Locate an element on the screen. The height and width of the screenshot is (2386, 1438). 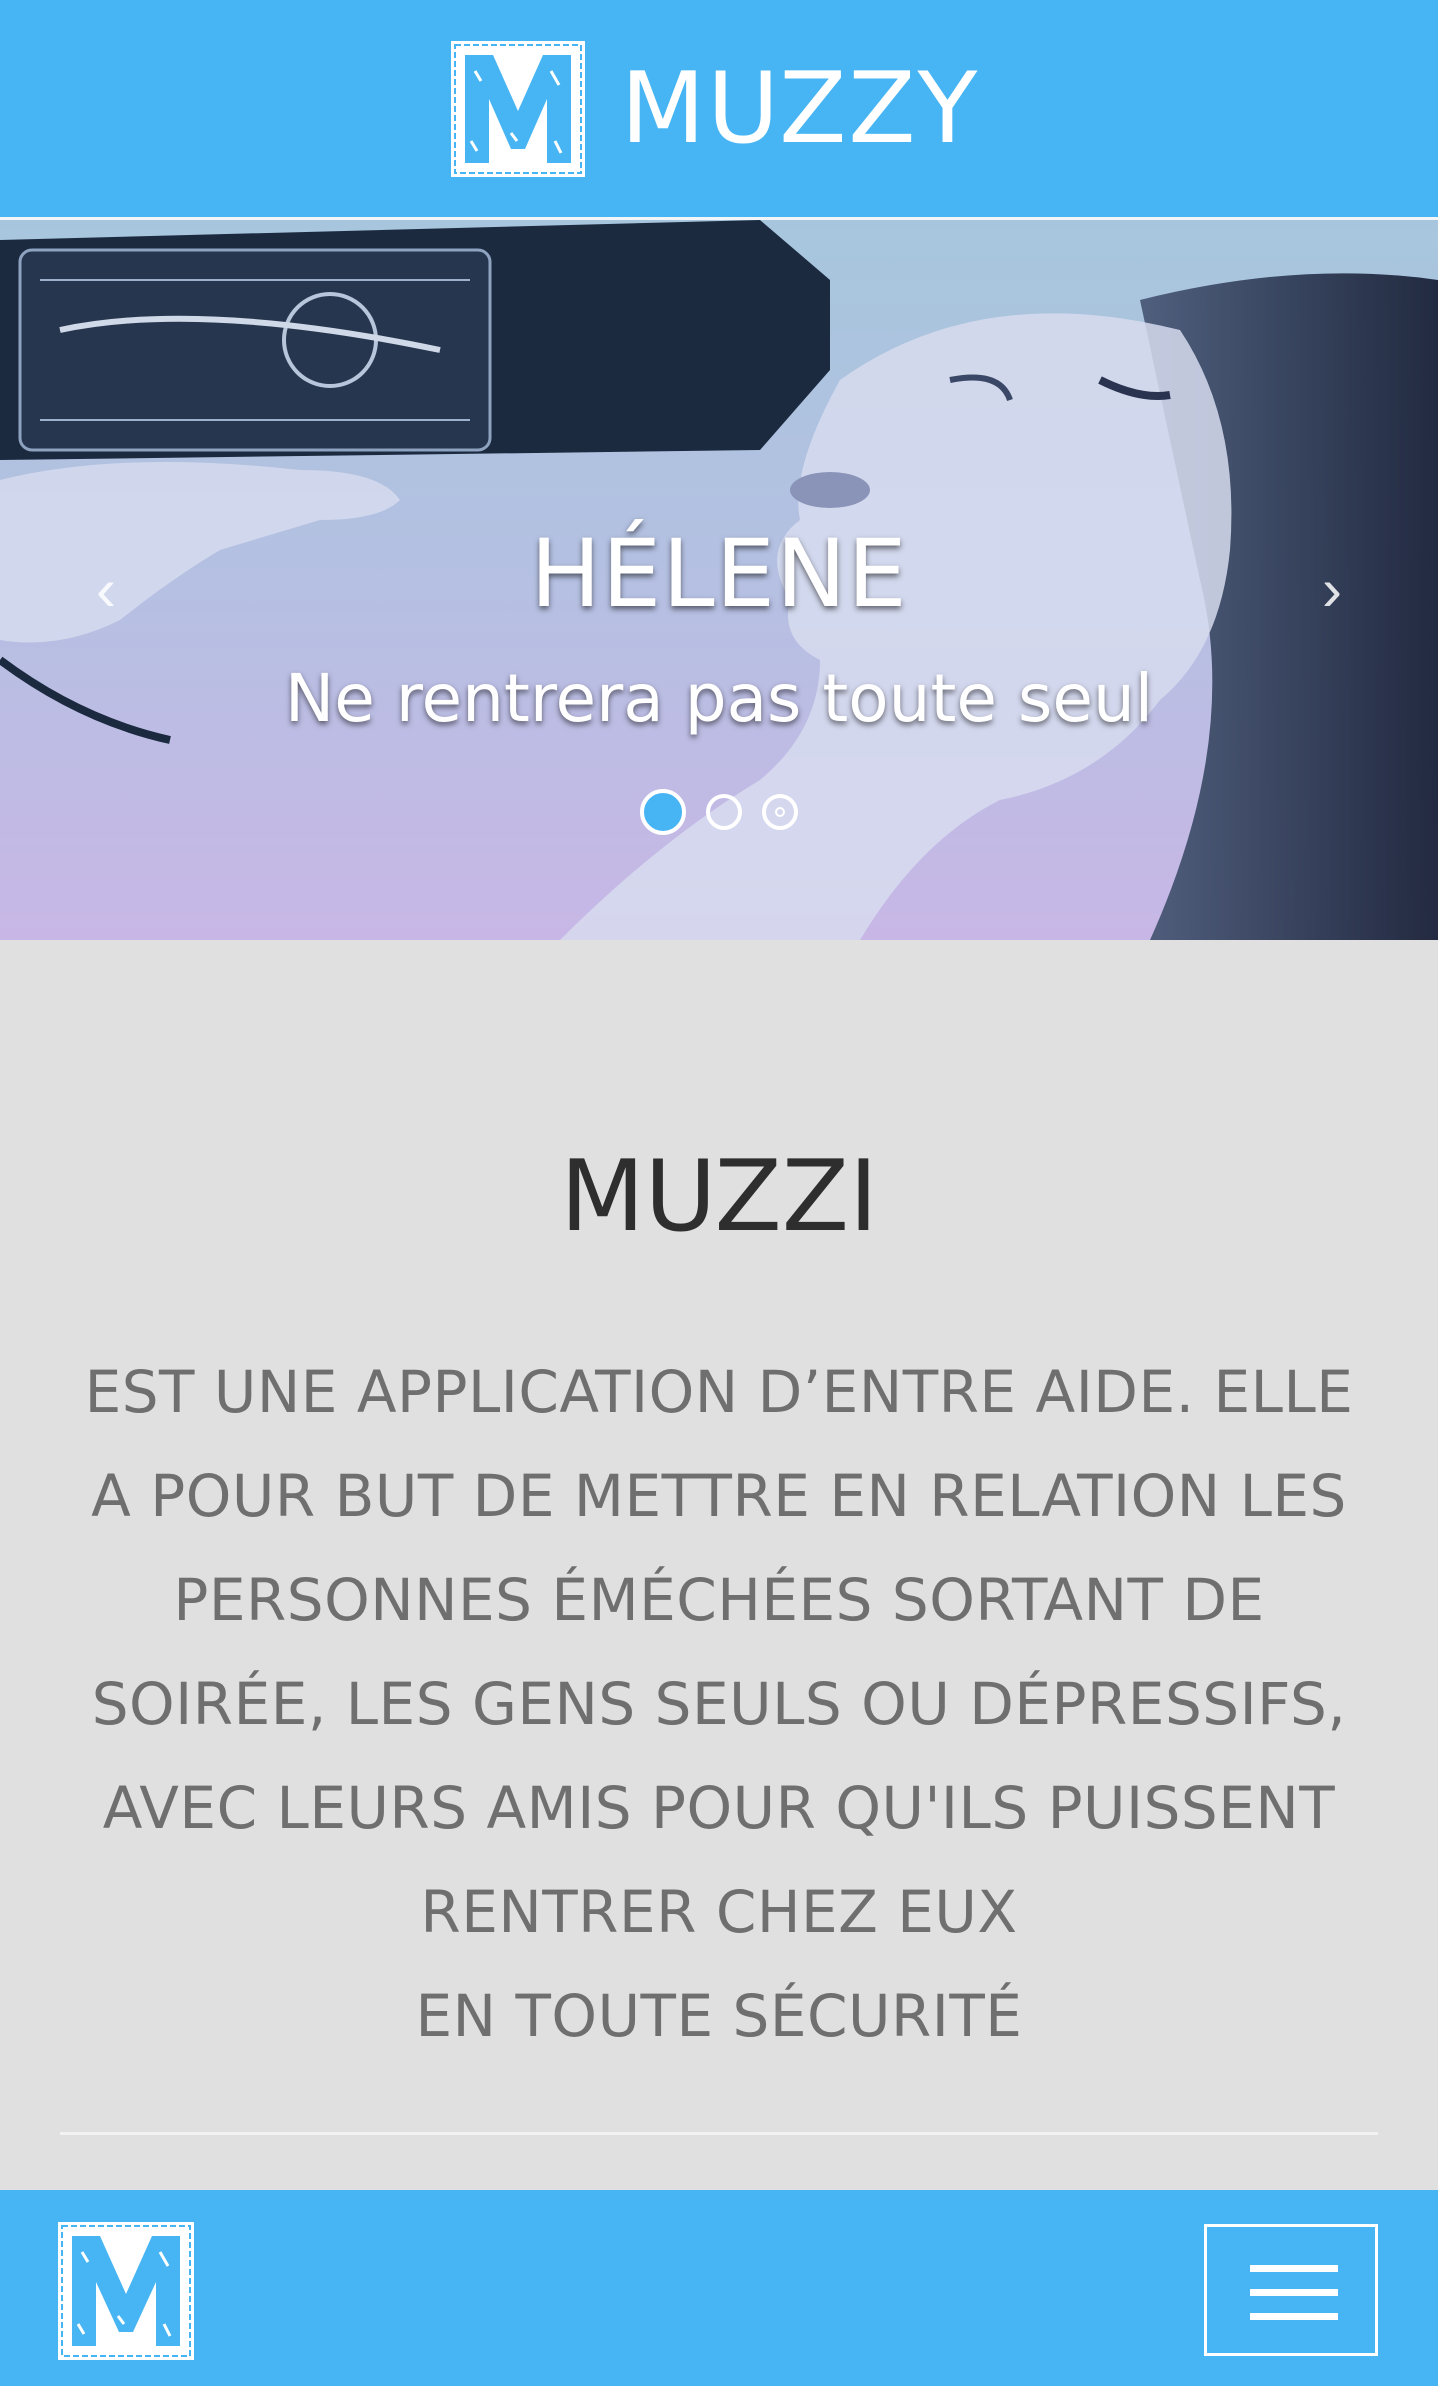
description-line: EN TOUTE SÉCURITÉ is located at coordinates (719, 2016).